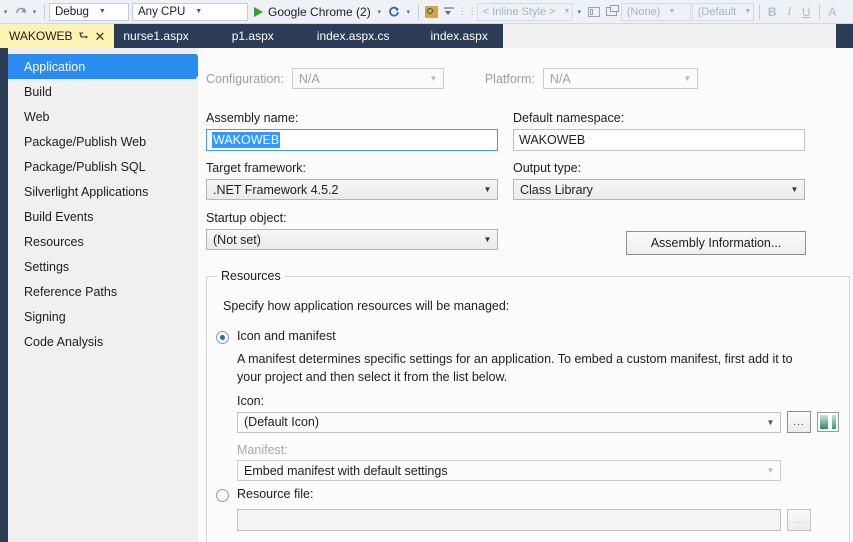  Describe the element at coordinates (103, 216) in the screenshot. I see `sidebar-item-build-events: Build Events` at that location.